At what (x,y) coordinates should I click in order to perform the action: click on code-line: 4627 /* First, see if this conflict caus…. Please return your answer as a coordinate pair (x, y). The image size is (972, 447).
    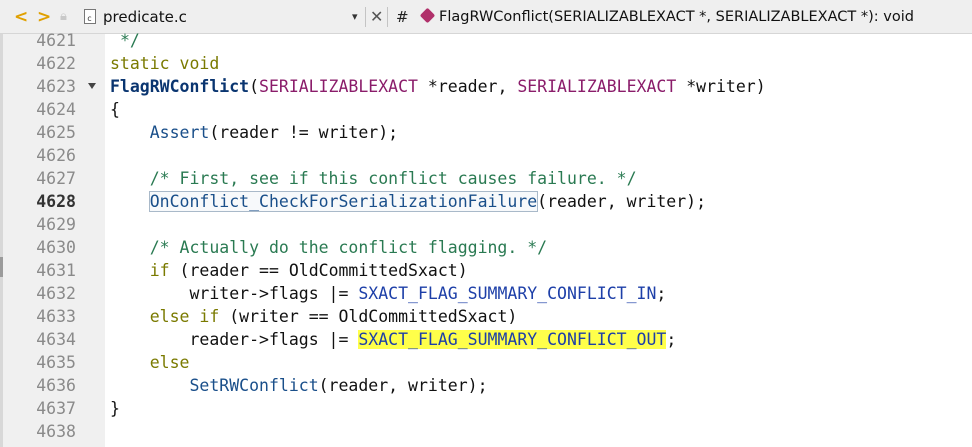
    Looking at the image, I should click on (486, 178).